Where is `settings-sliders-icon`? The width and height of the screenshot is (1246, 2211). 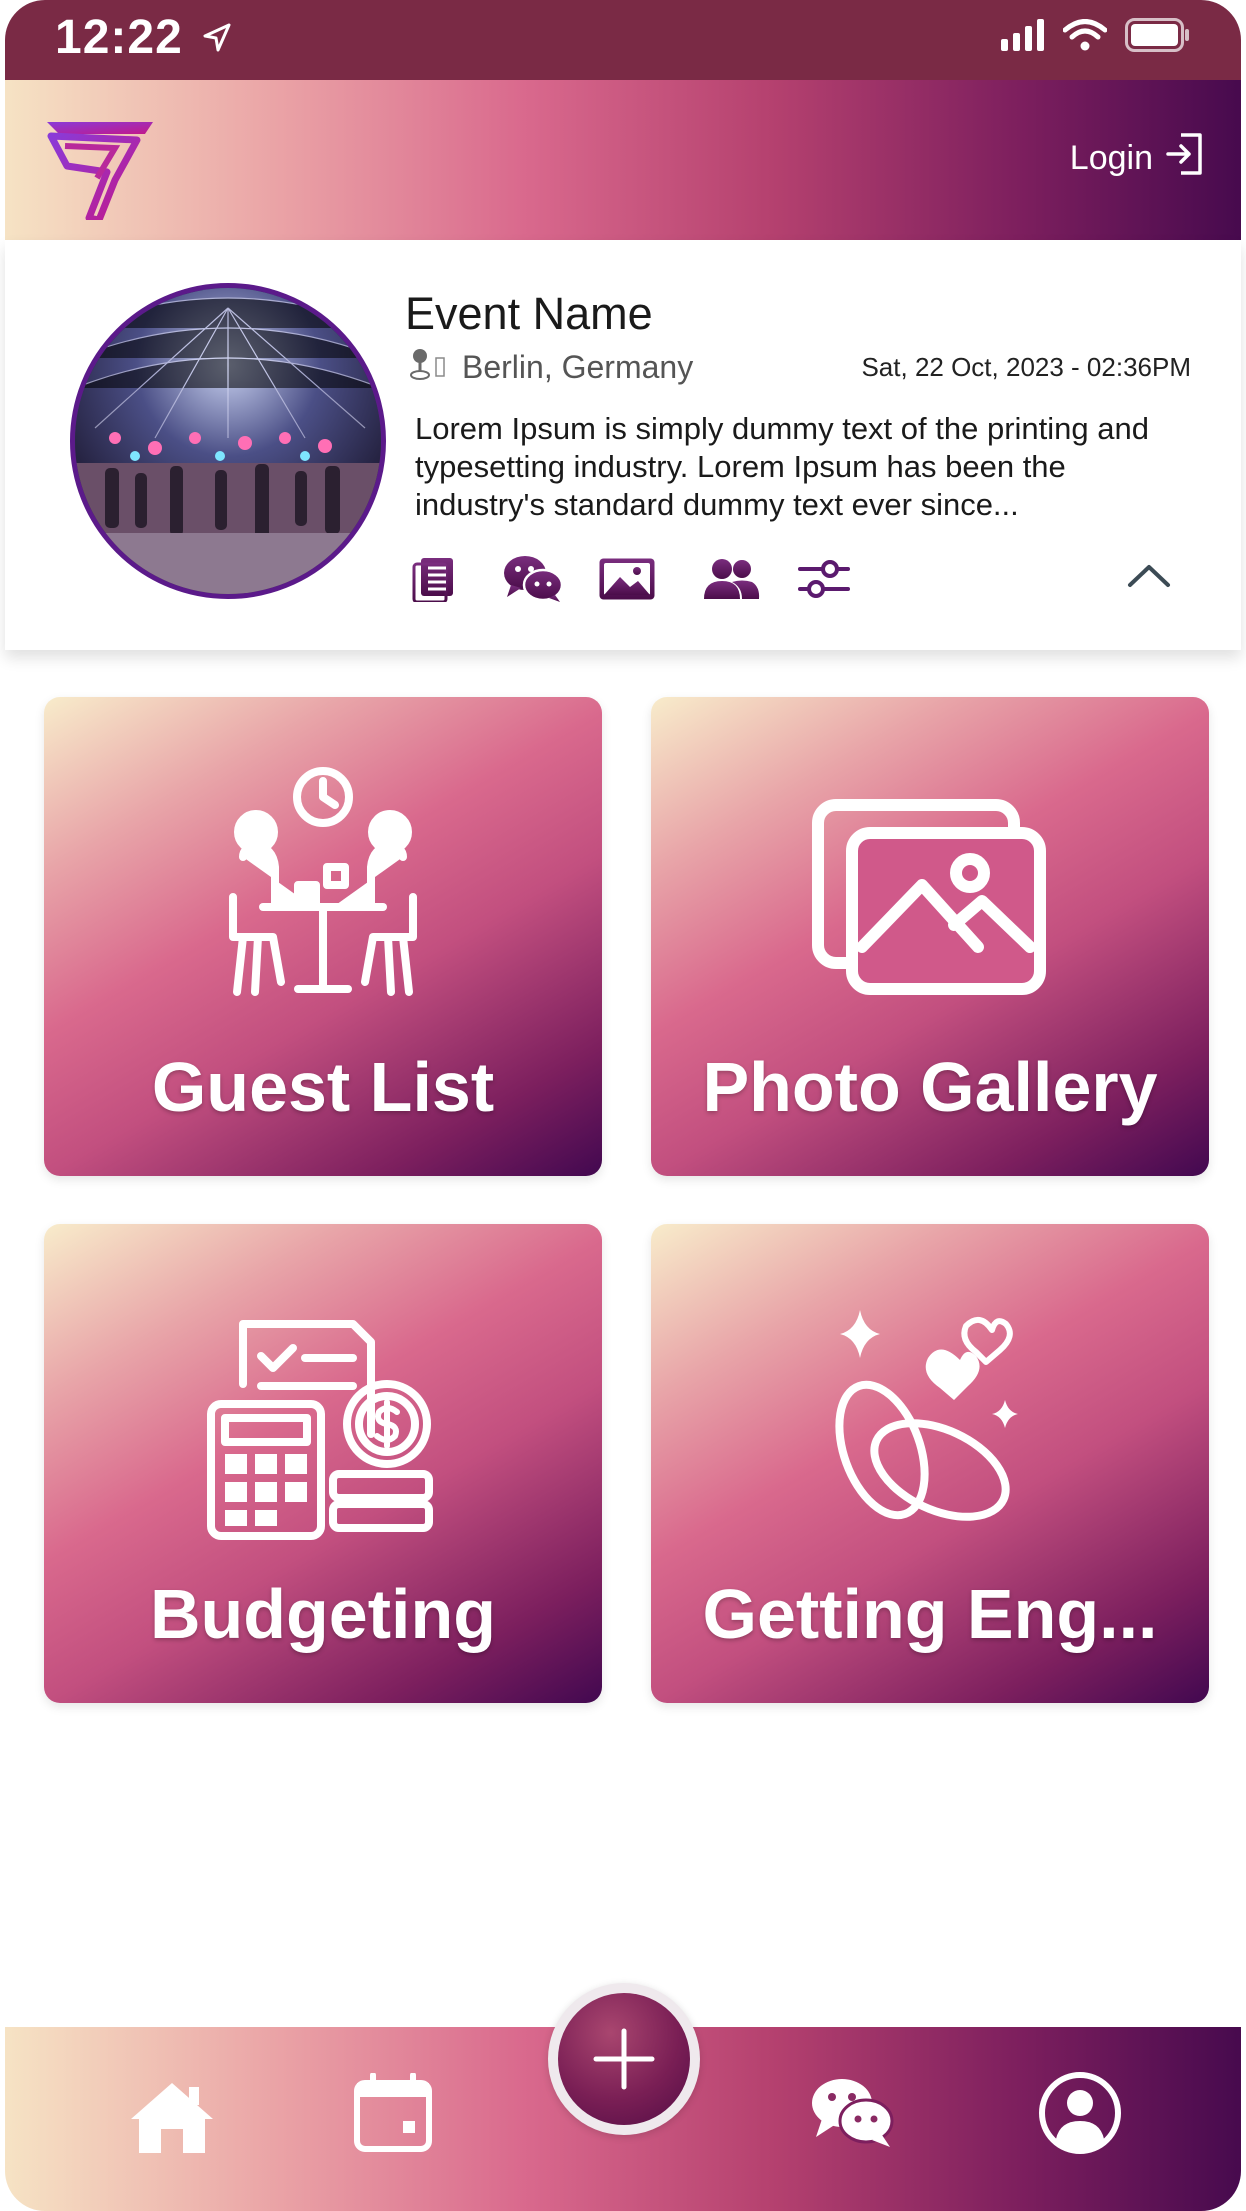
settings-sliders-icon is located at coordinates (824, 579).